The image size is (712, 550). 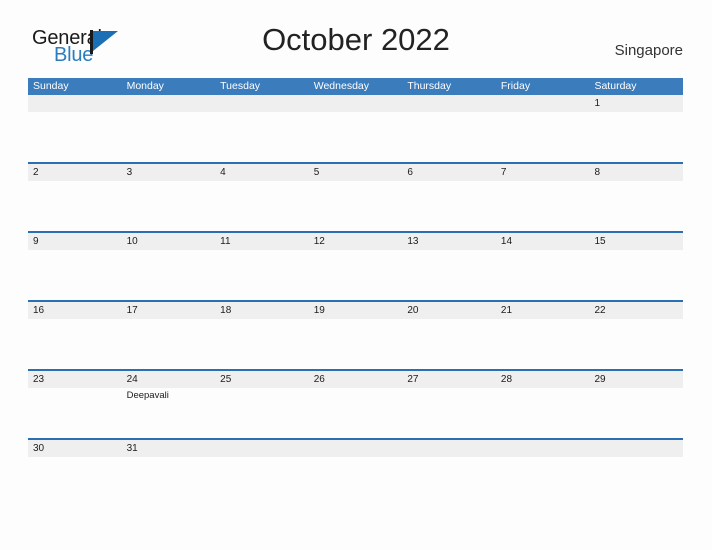 I want to click on calendar-week-row: 23 24 25 26 27 28 29 Deepavali, so click(x=355, y=405).